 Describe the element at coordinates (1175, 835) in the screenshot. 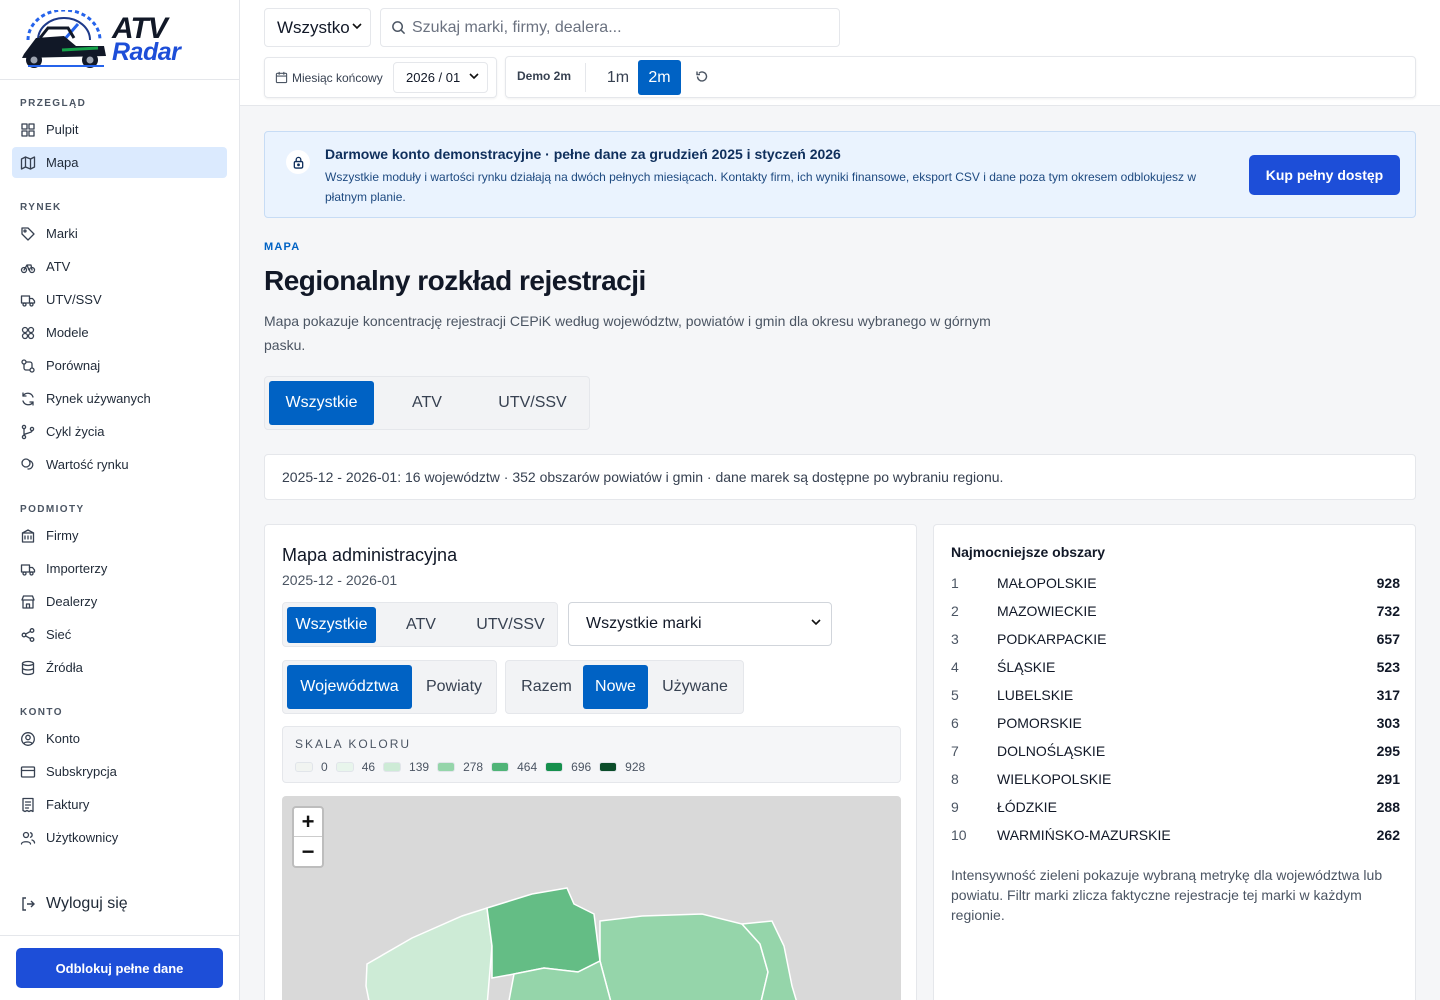

I see `list-item: 10 WARMIŃSKO-MAZURSKIE 262` at that location.